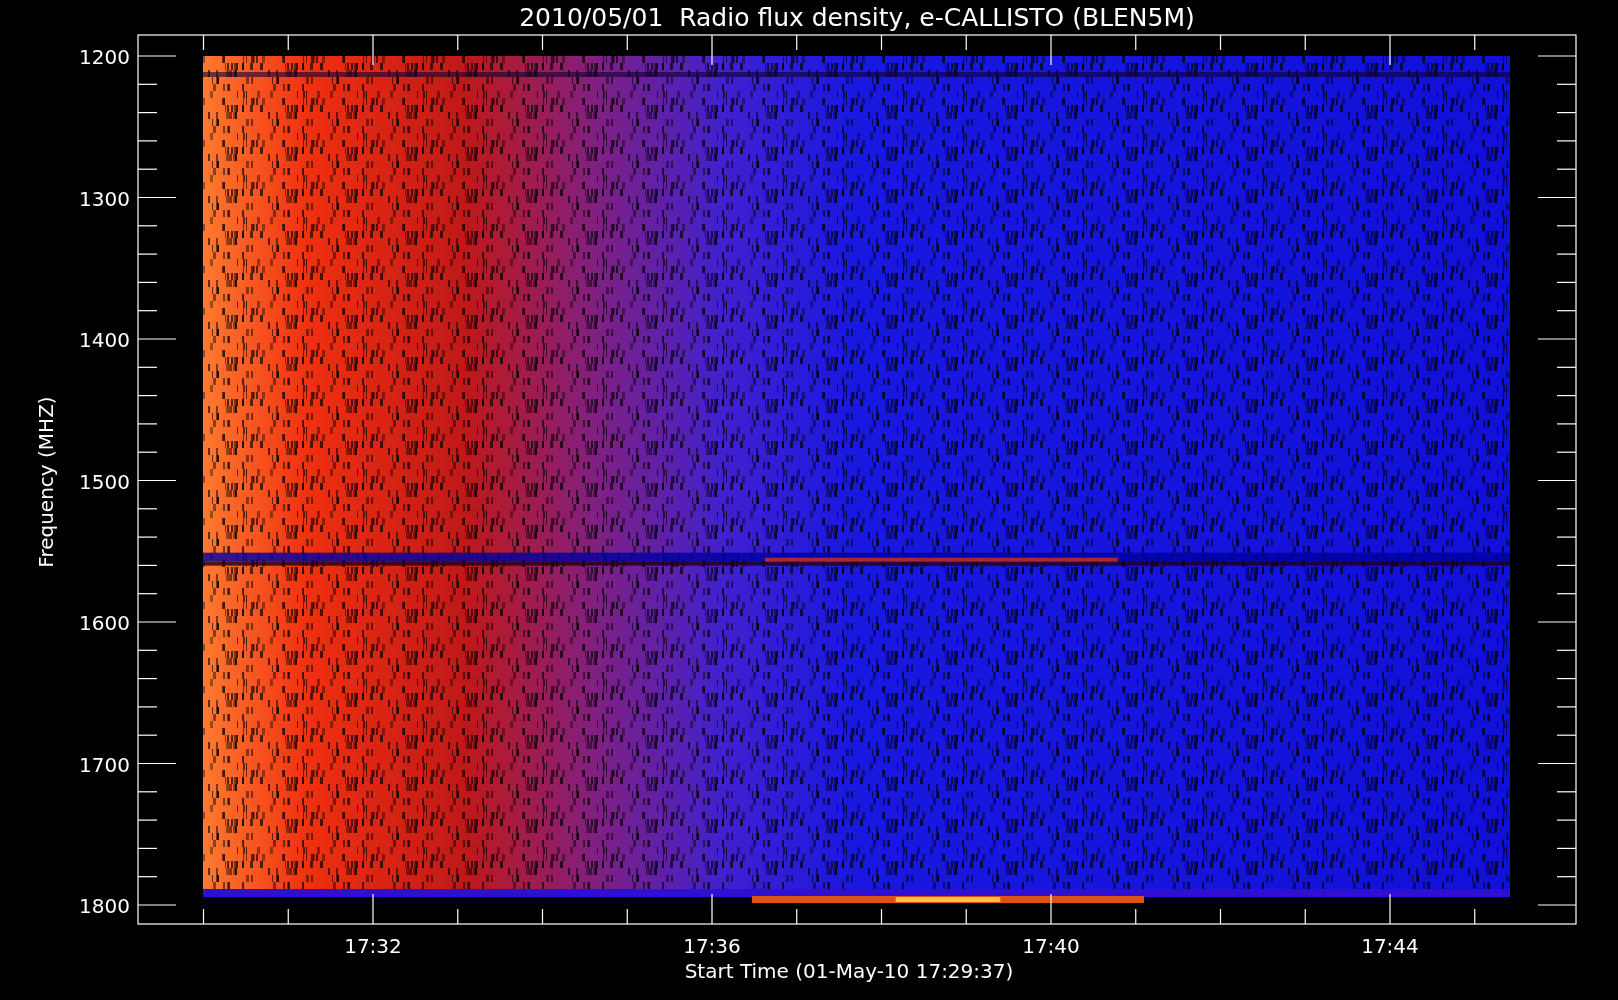  I want to click on y-axis-label: Frequency (MHZ), so click(46, 482).